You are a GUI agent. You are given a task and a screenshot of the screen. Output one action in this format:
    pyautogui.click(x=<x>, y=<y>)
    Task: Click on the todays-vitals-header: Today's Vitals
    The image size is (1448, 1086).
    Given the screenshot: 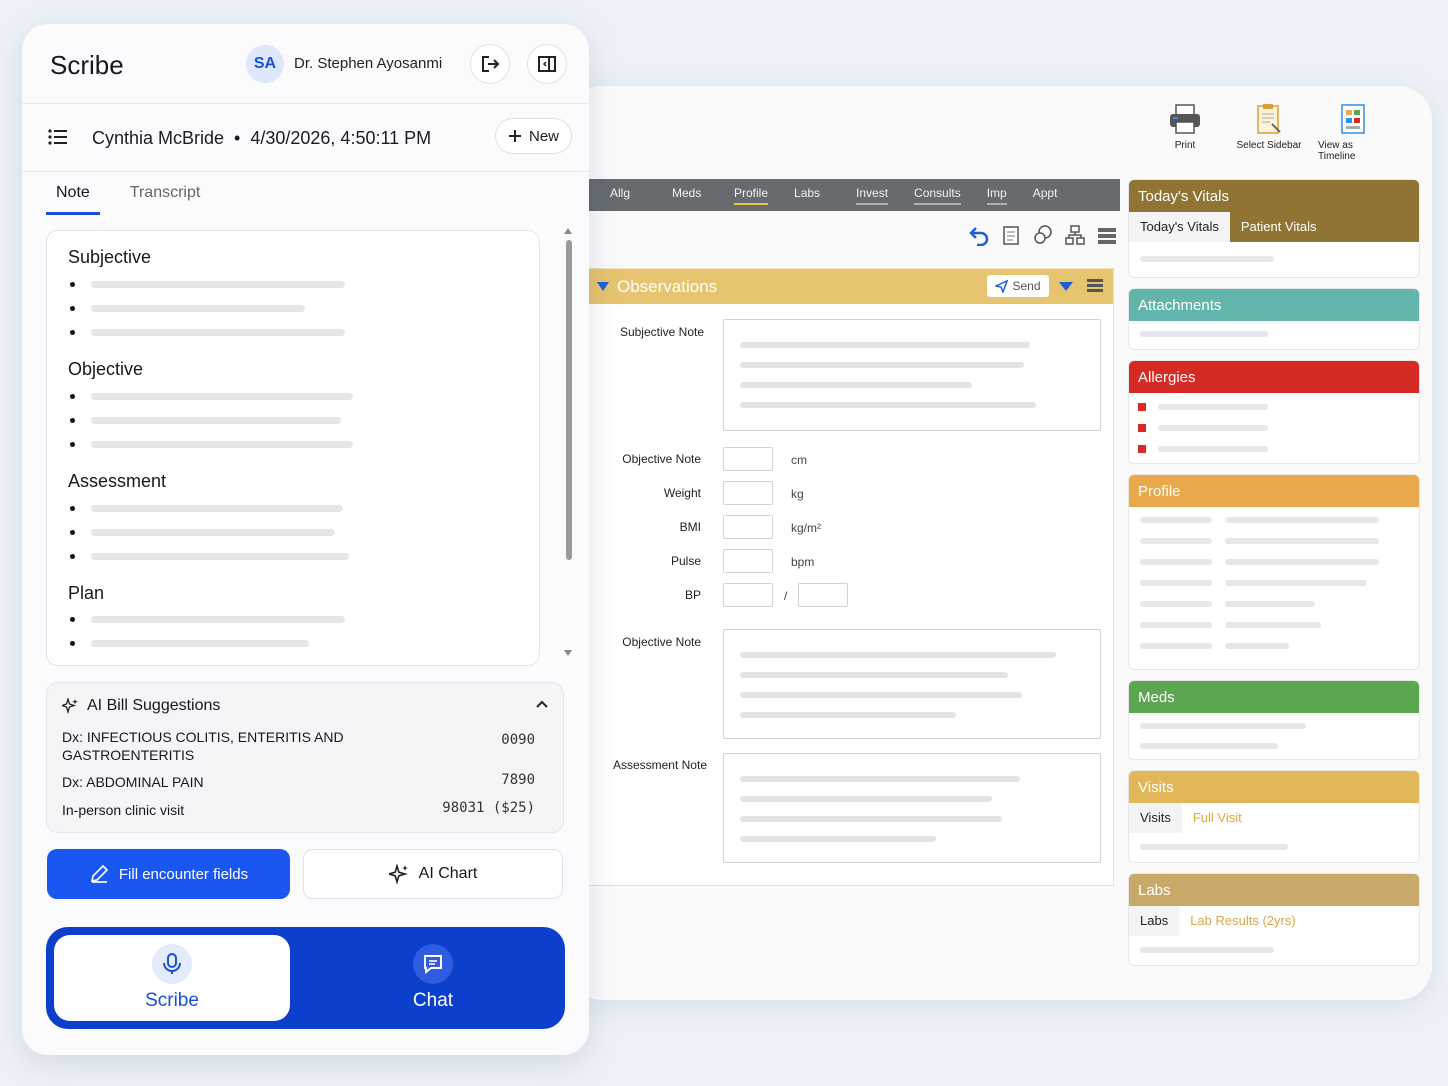 What is the action you would take?
    pyautogui.click(x=1274, y=196)
    